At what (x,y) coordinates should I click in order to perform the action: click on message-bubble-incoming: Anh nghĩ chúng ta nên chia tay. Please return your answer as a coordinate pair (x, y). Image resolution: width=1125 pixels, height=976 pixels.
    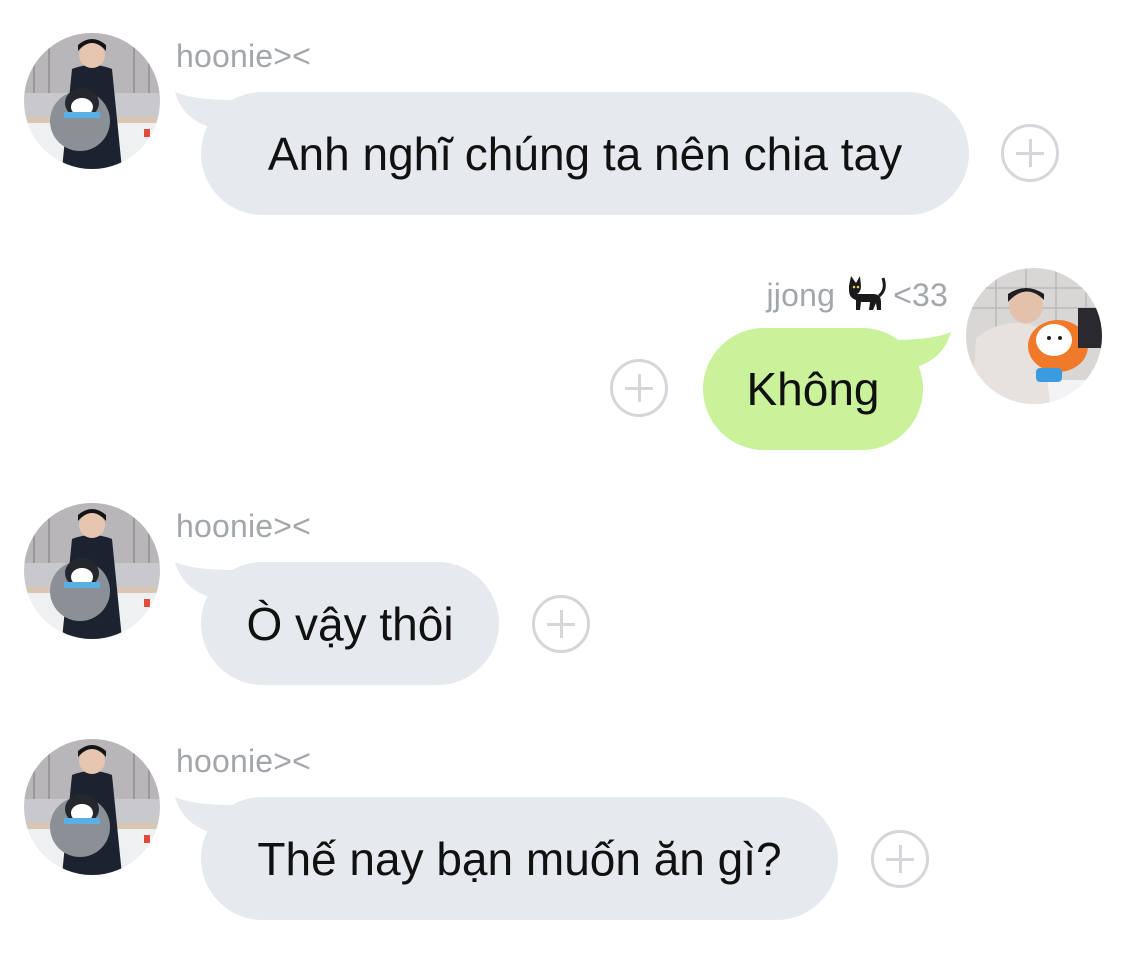
    Looking at the image, I should click on (572, 153).